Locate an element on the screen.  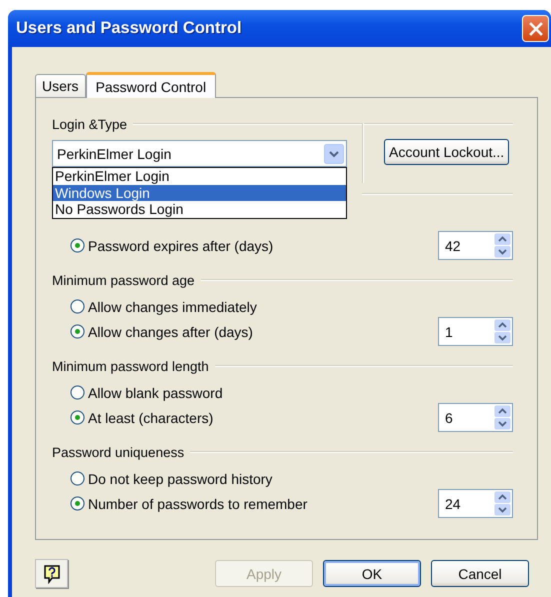
group-title: Minimum password age is located at coordinates (124, 280).